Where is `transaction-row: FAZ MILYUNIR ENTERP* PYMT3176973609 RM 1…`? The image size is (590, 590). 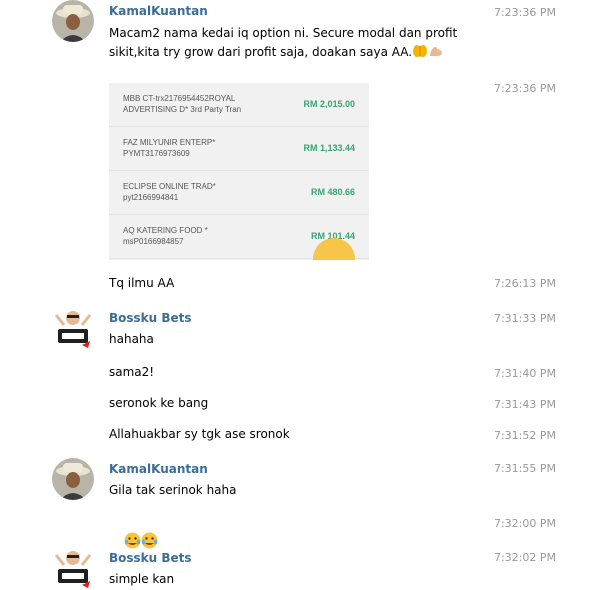
transaction-row: FAZ MILYUNIR ENTERP* PYMT3176973609 RM 1… is located at coordinates (239, 149).